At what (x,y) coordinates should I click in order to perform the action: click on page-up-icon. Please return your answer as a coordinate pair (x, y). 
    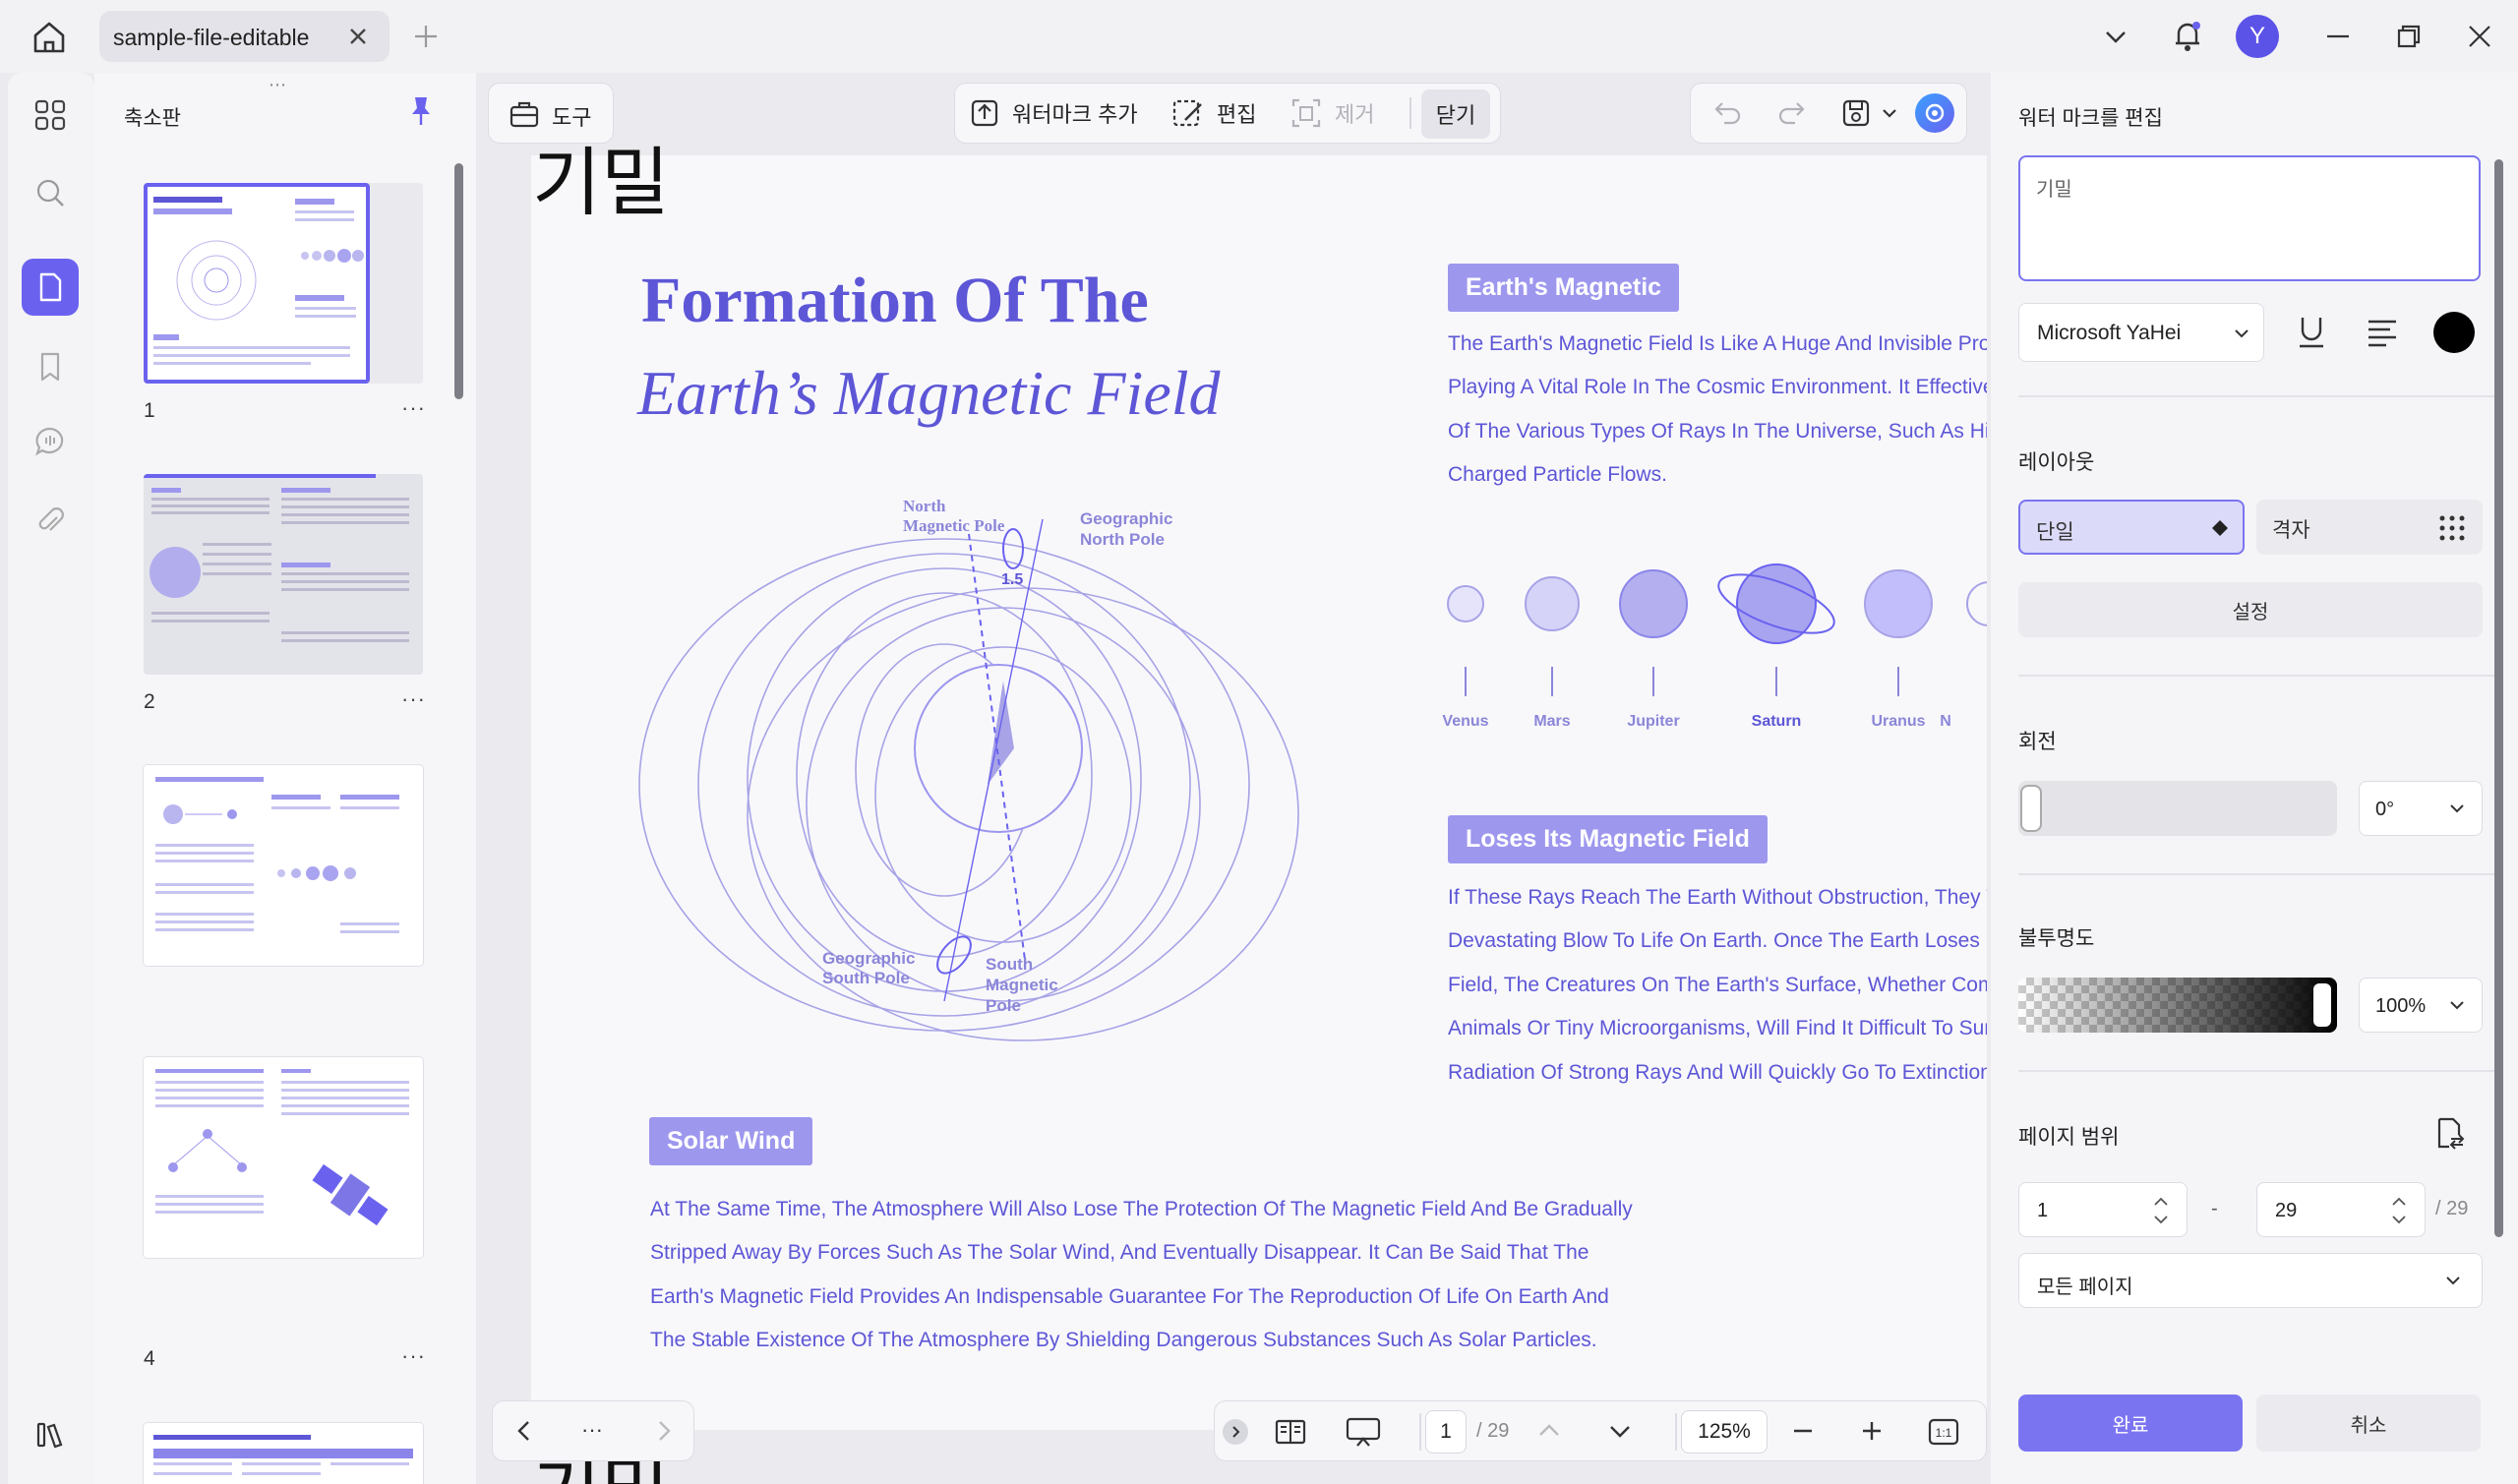
    Looking at the image, I should click on (1549, 1431).